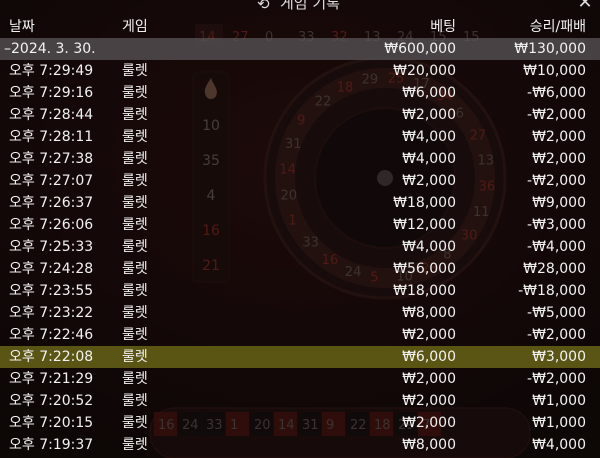 This screenshot has height=458, width=600. What do you see at coordinates (300, 291) in the screenshot?
I see `table-row: 오후 7:23:55 룰렛 ₩18,000 -₩18,000` at bounding box center [300, 291].